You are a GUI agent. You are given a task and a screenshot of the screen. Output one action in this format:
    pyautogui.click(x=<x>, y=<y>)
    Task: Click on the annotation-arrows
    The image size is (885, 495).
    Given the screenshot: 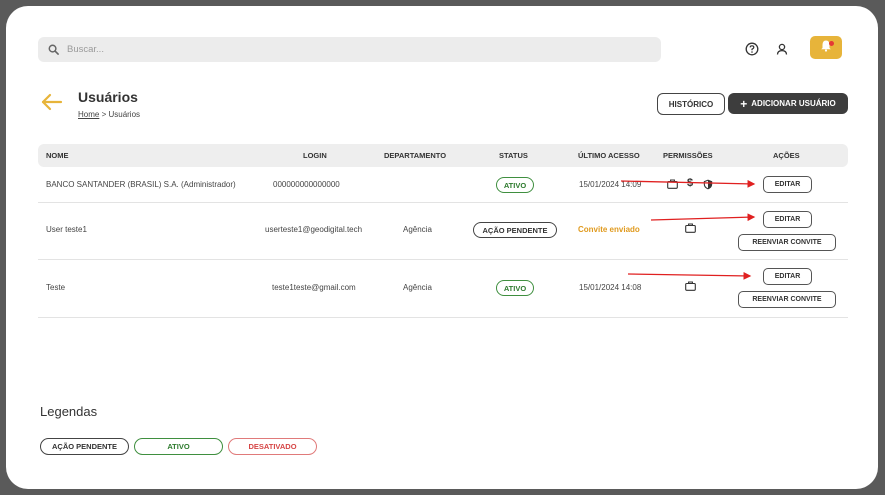 What is the action you would take?
    pyautogui.click(x=688, y=229)
    